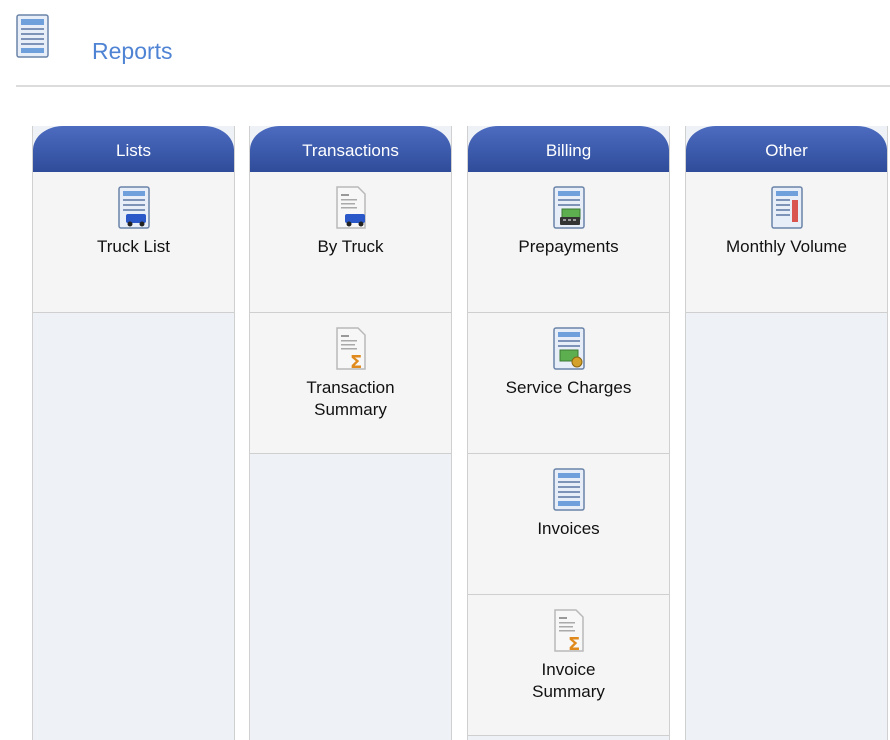 The height and width of the screenshot is (740, 890). I want to click on transaction-summary-icon: Σ, so click(350, 349).